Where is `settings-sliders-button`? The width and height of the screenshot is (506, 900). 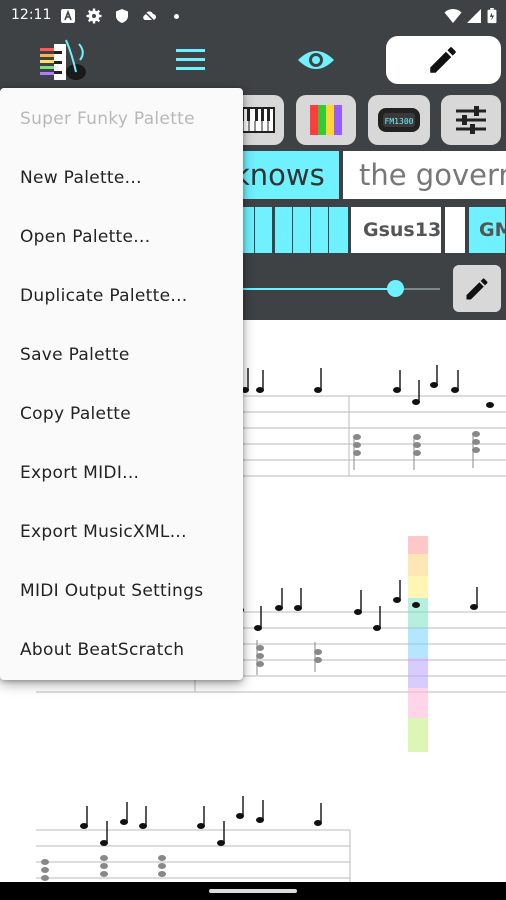
settings-sliders-button is located at coordinates (471, 120).